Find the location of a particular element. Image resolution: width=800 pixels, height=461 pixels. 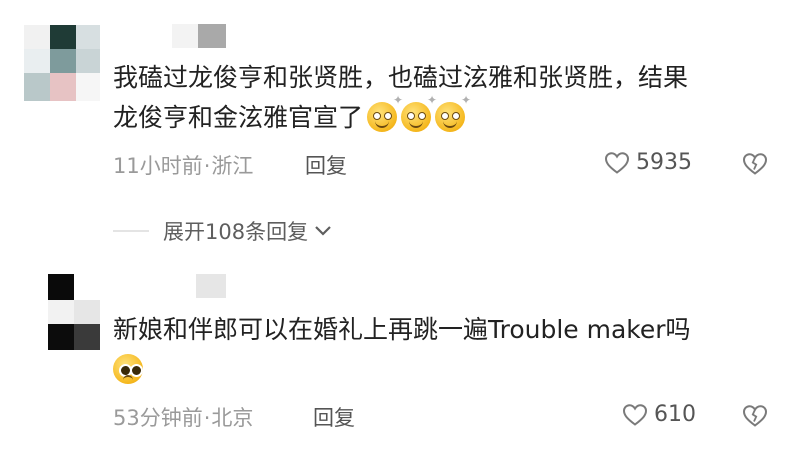

like-button: 5935 is located at coordinates (648, 162).